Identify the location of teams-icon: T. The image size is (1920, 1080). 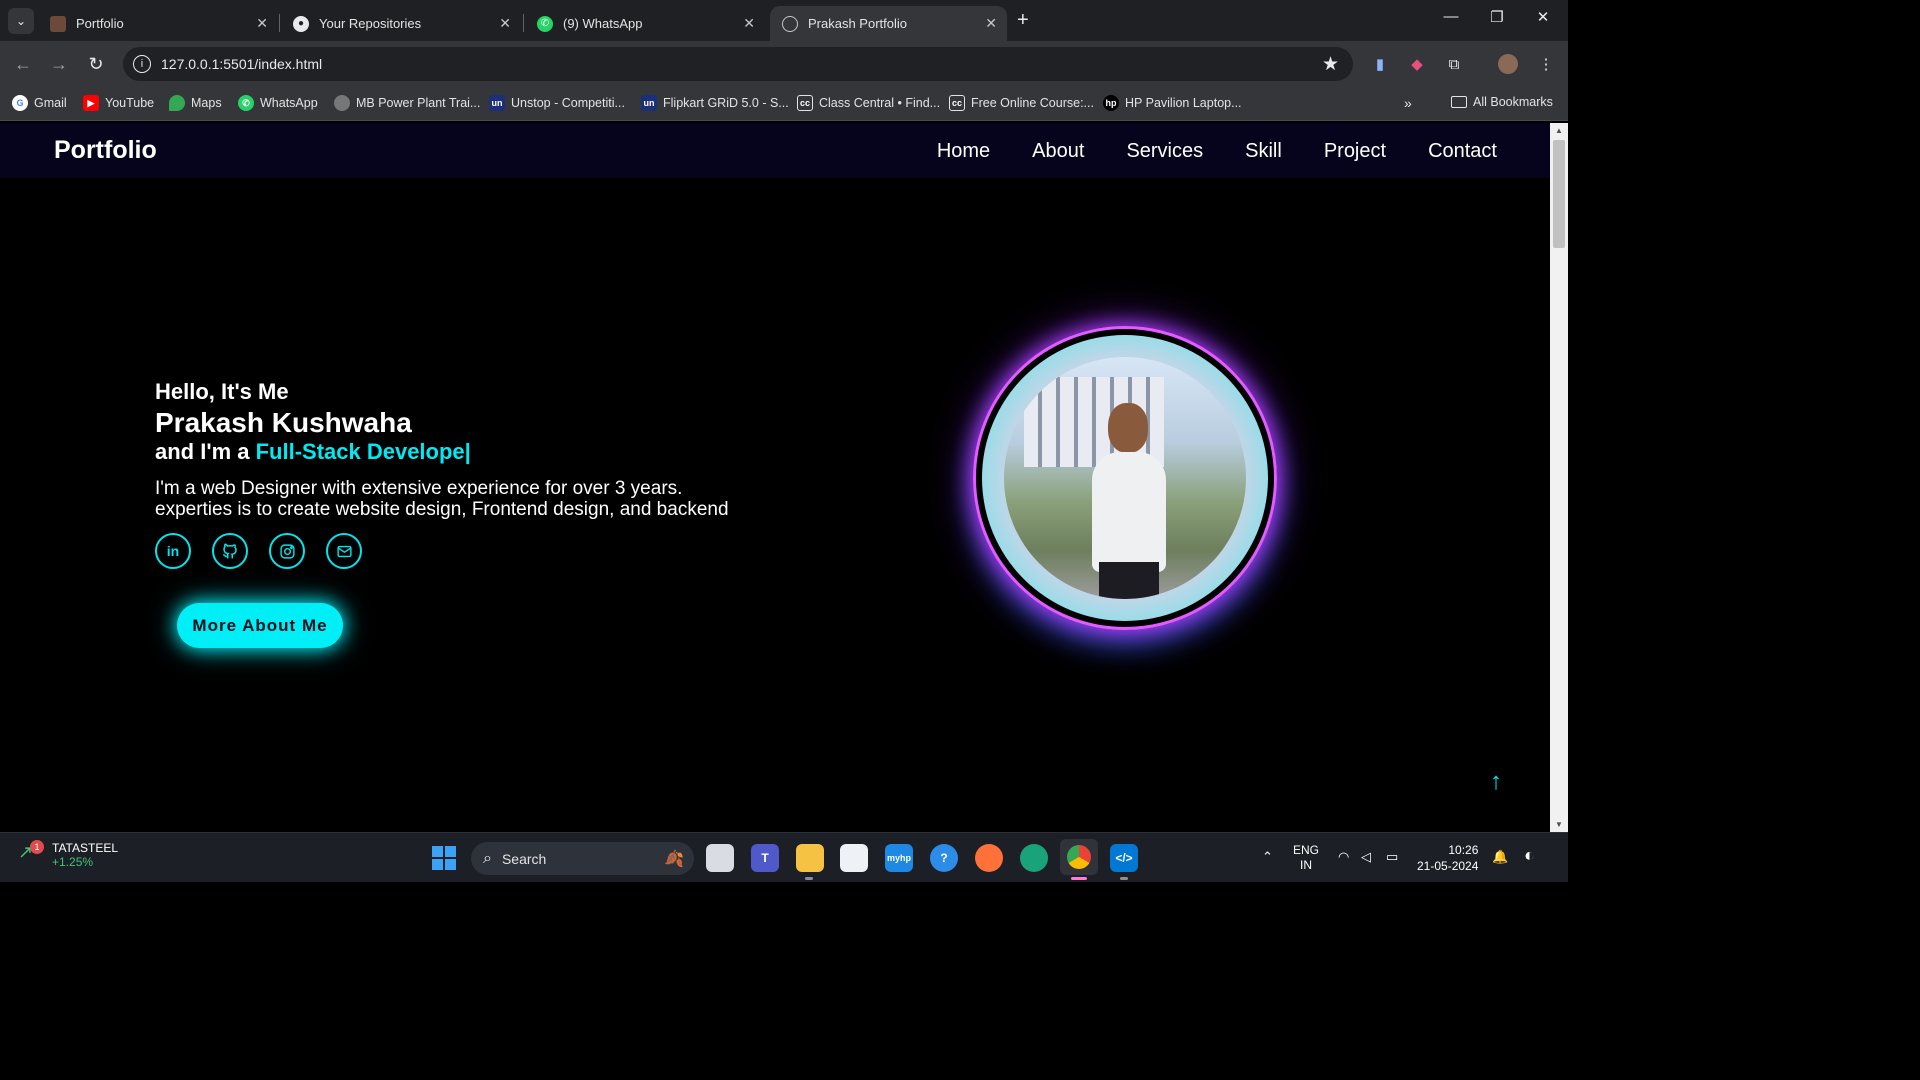
(765, 858).